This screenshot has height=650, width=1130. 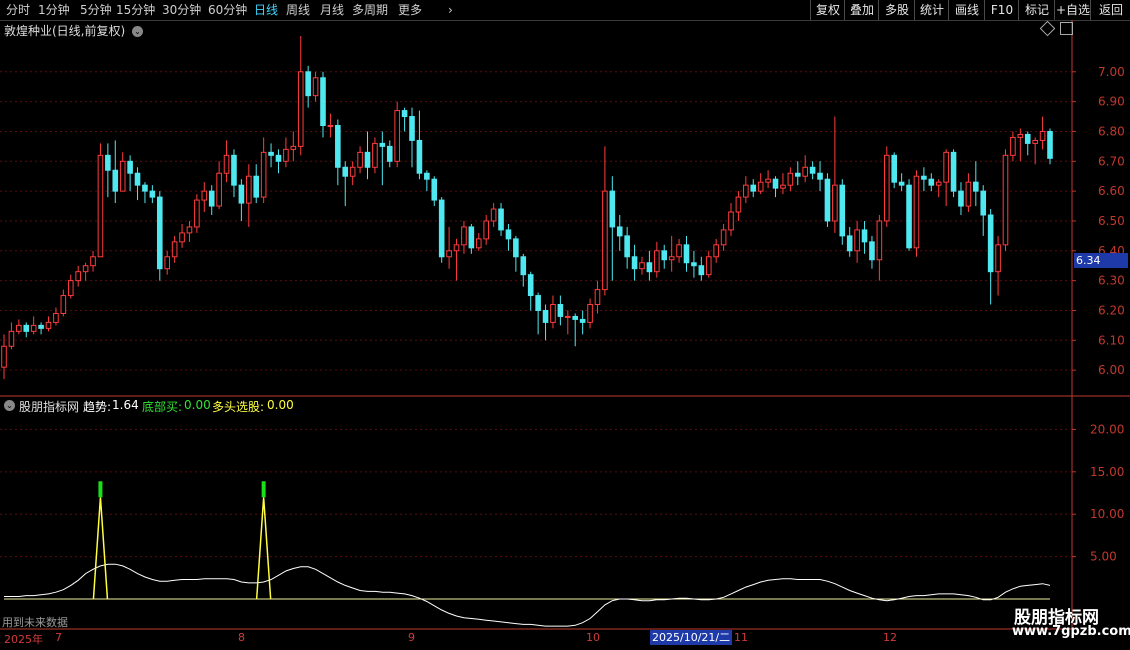 What do you see at coordinates (125, 405) in the screenshot?
I see `trend-value: 1.64` at bounding box center [125, 405].